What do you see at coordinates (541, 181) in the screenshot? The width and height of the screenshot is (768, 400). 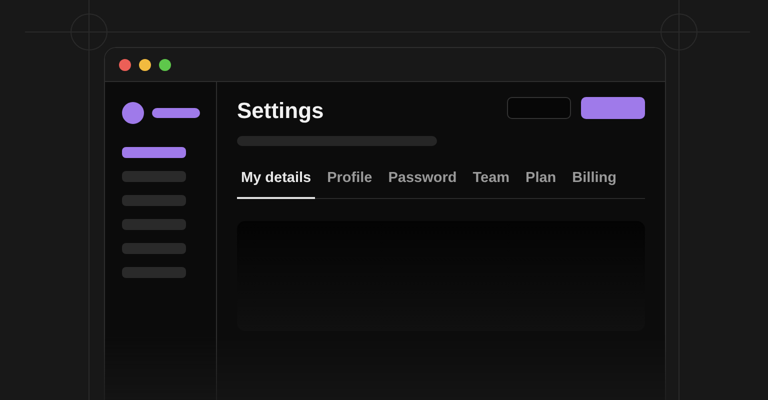 I see `tab: Plan` at bounding box center [541, 181].